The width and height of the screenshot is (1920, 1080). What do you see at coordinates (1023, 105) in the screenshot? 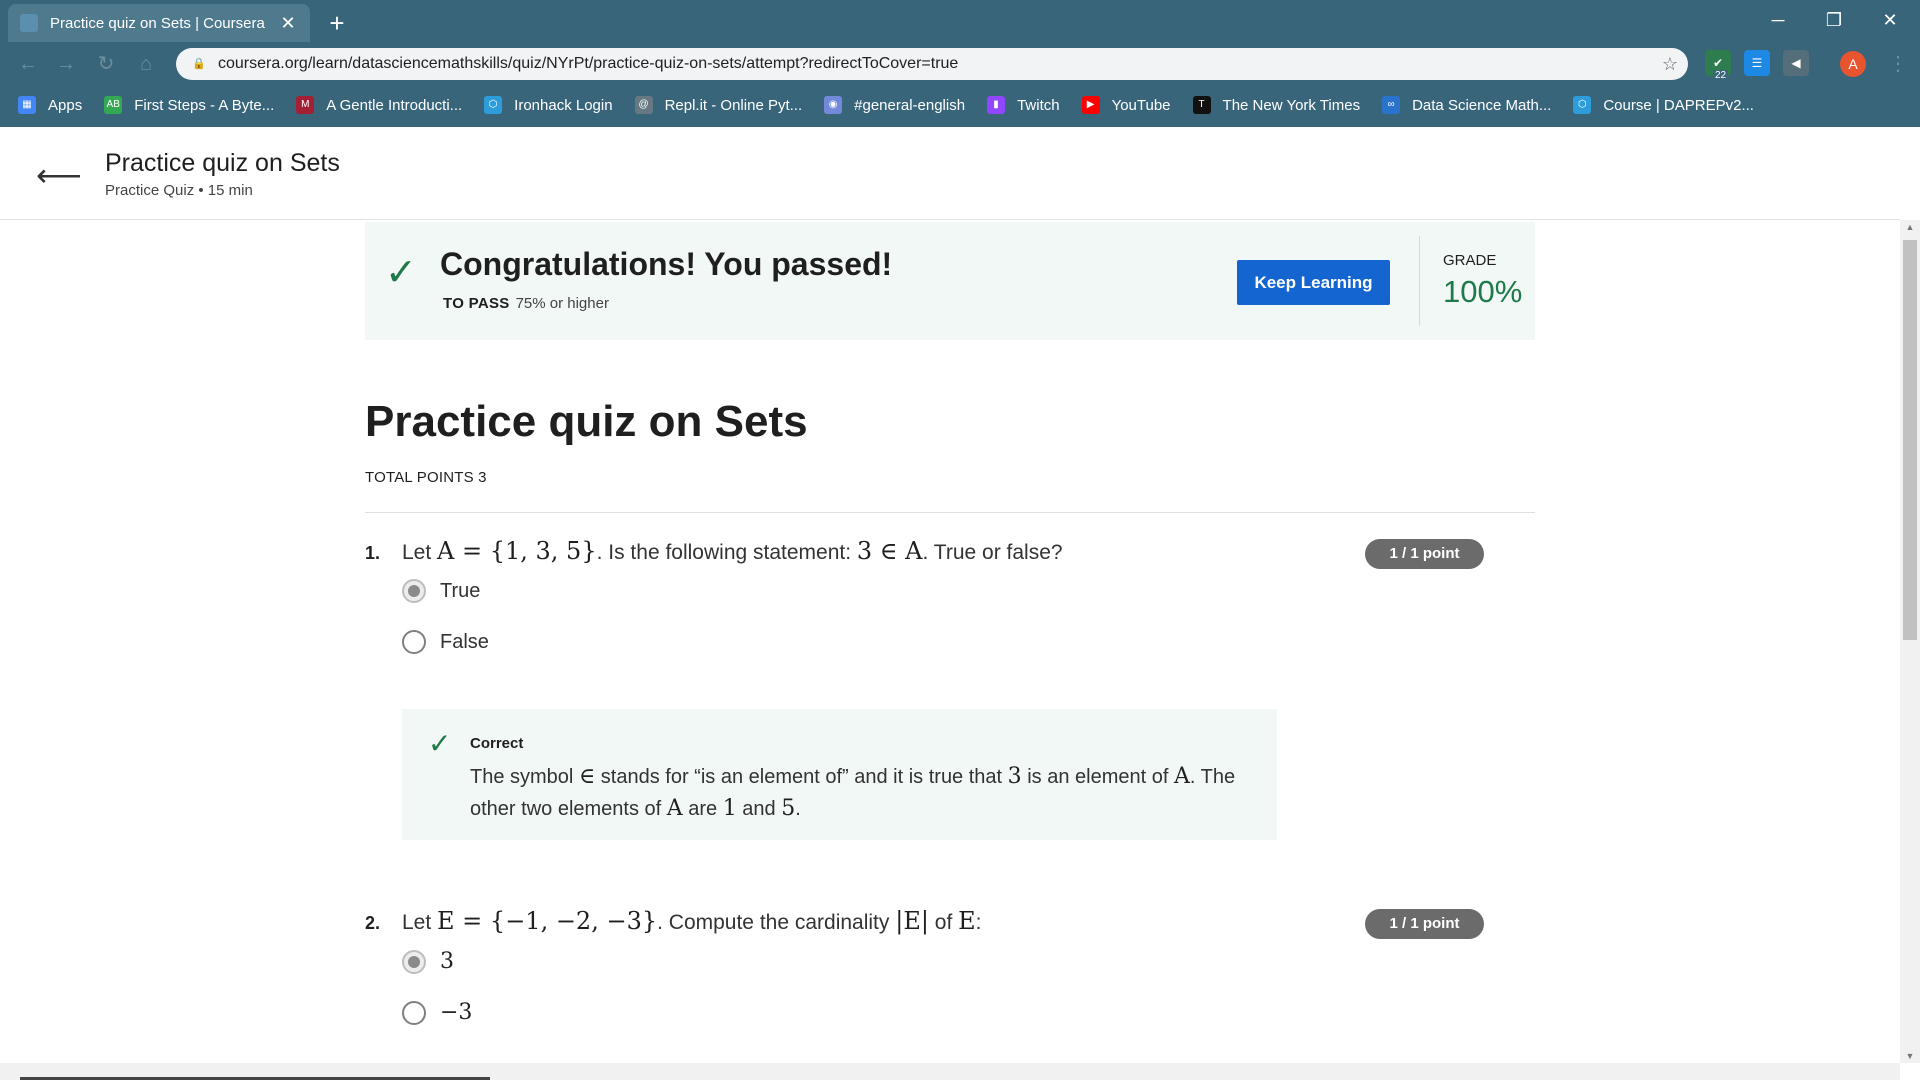
I see `bookmark-twitch: ▮ Twitch` at bounding box center [1023, 105].